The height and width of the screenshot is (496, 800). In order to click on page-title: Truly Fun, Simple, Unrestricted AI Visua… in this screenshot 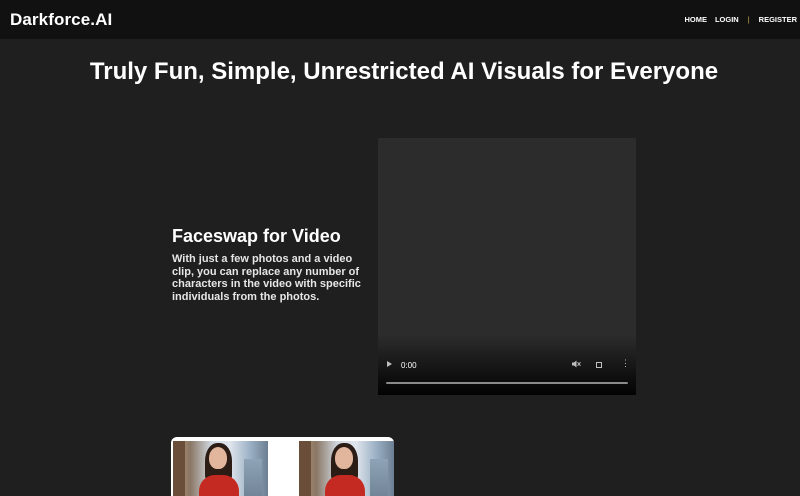, I will do `click(404, 71)`.